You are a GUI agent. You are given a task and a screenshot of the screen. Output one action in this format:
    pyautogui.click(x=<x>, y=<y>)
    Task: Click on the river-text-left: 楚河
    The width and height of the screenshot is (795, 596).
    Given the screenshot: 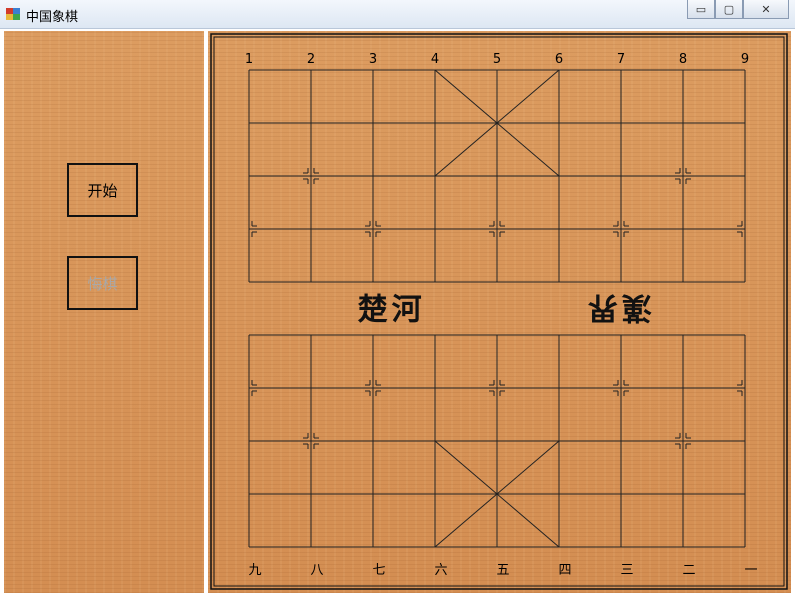 What is the action you would take?
    pyautogui.click(x=392, y=310)
    